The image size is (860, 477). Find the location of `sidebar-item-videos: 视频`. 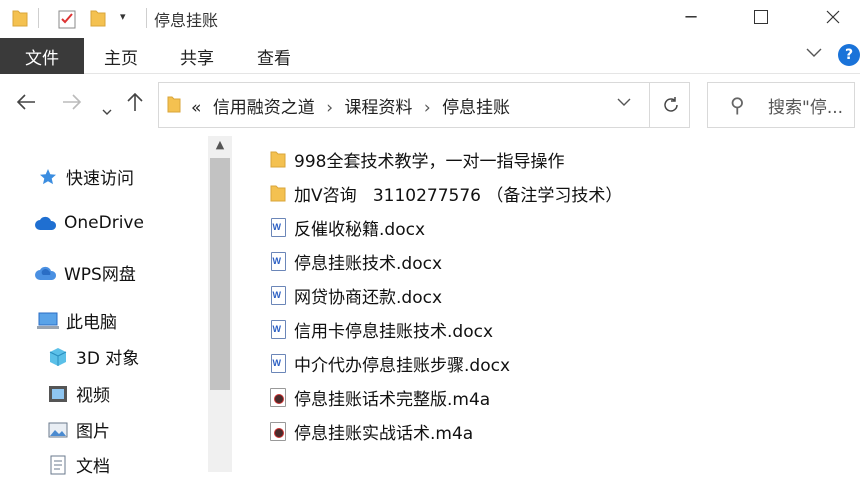

sidebar-item-videos: 视频 is located at coordinates (78, 393).